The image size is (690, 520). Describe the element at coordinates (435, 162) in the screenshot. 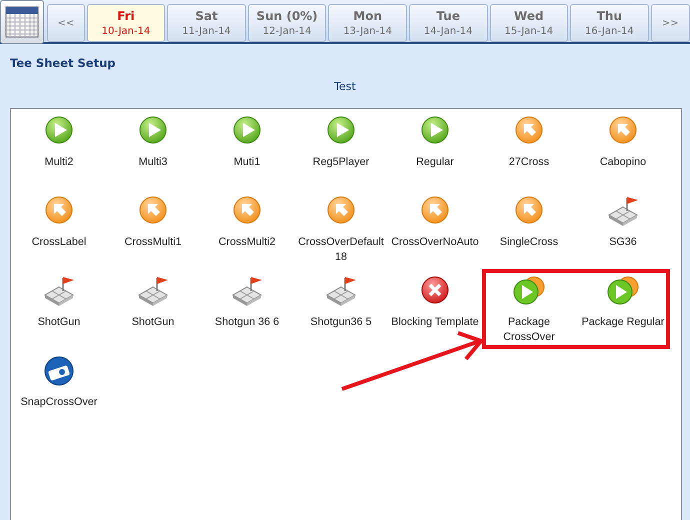

I see `template-label: Regular` at that location.